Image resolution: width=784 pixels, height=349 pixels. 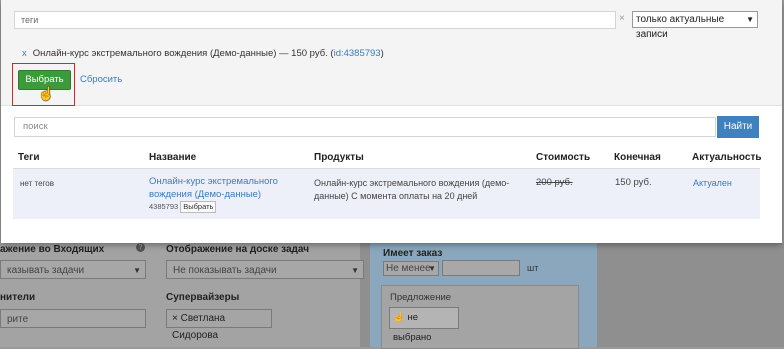 I want to click on hand-pointer-icon: ☝, so click(x=399, y=317).